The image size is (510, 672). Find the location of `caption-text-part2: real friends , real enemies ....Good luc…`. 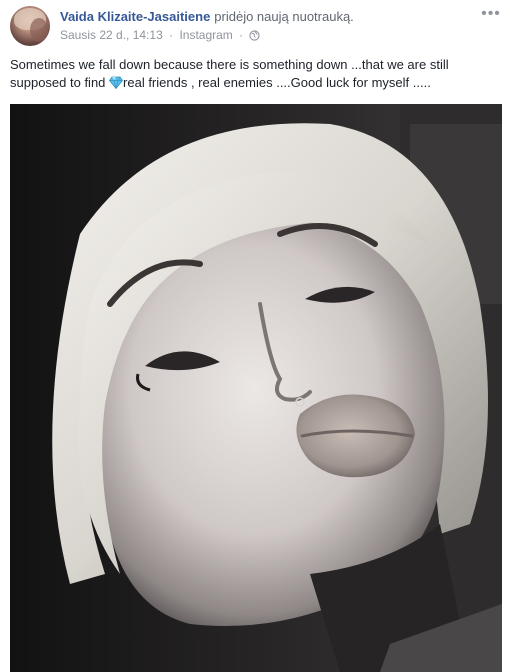

caption-text-part2: real friends , real enemies ....Good luc… is located at coordinates (277, 82).